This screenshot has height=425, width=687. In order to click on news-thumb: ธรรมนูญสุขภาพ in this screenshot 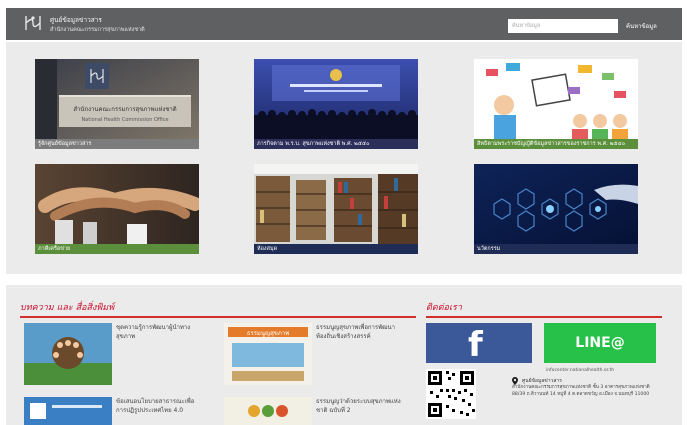, I will do `click(268, 354)`.